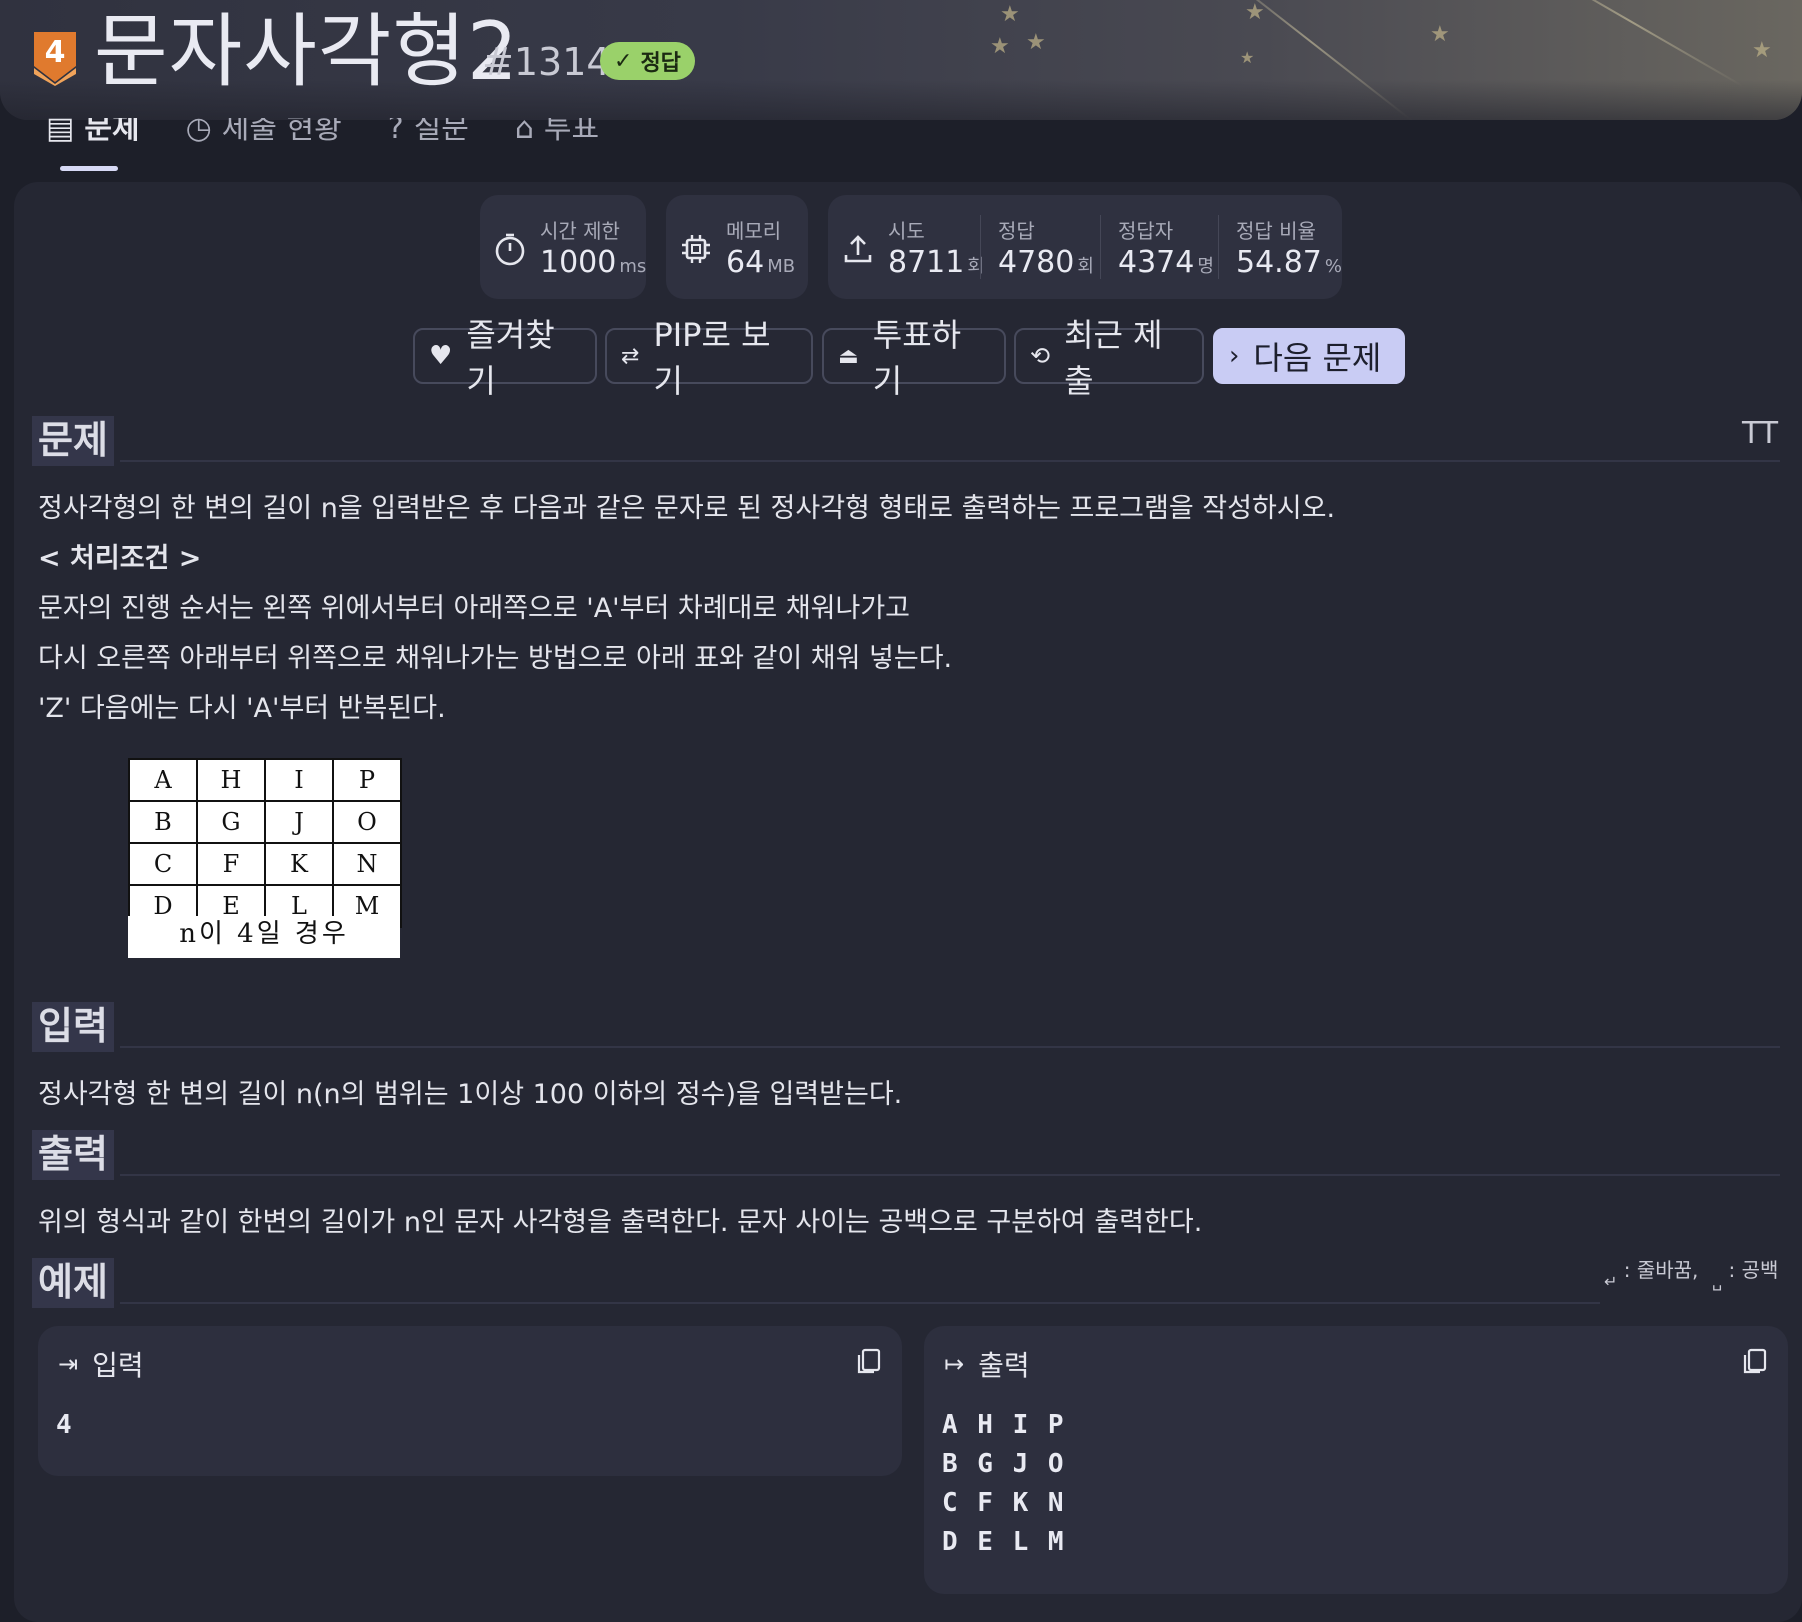  Describe the element at coordinates (367, 780) in the screenshot. I see `grid-cell: P` at that location.